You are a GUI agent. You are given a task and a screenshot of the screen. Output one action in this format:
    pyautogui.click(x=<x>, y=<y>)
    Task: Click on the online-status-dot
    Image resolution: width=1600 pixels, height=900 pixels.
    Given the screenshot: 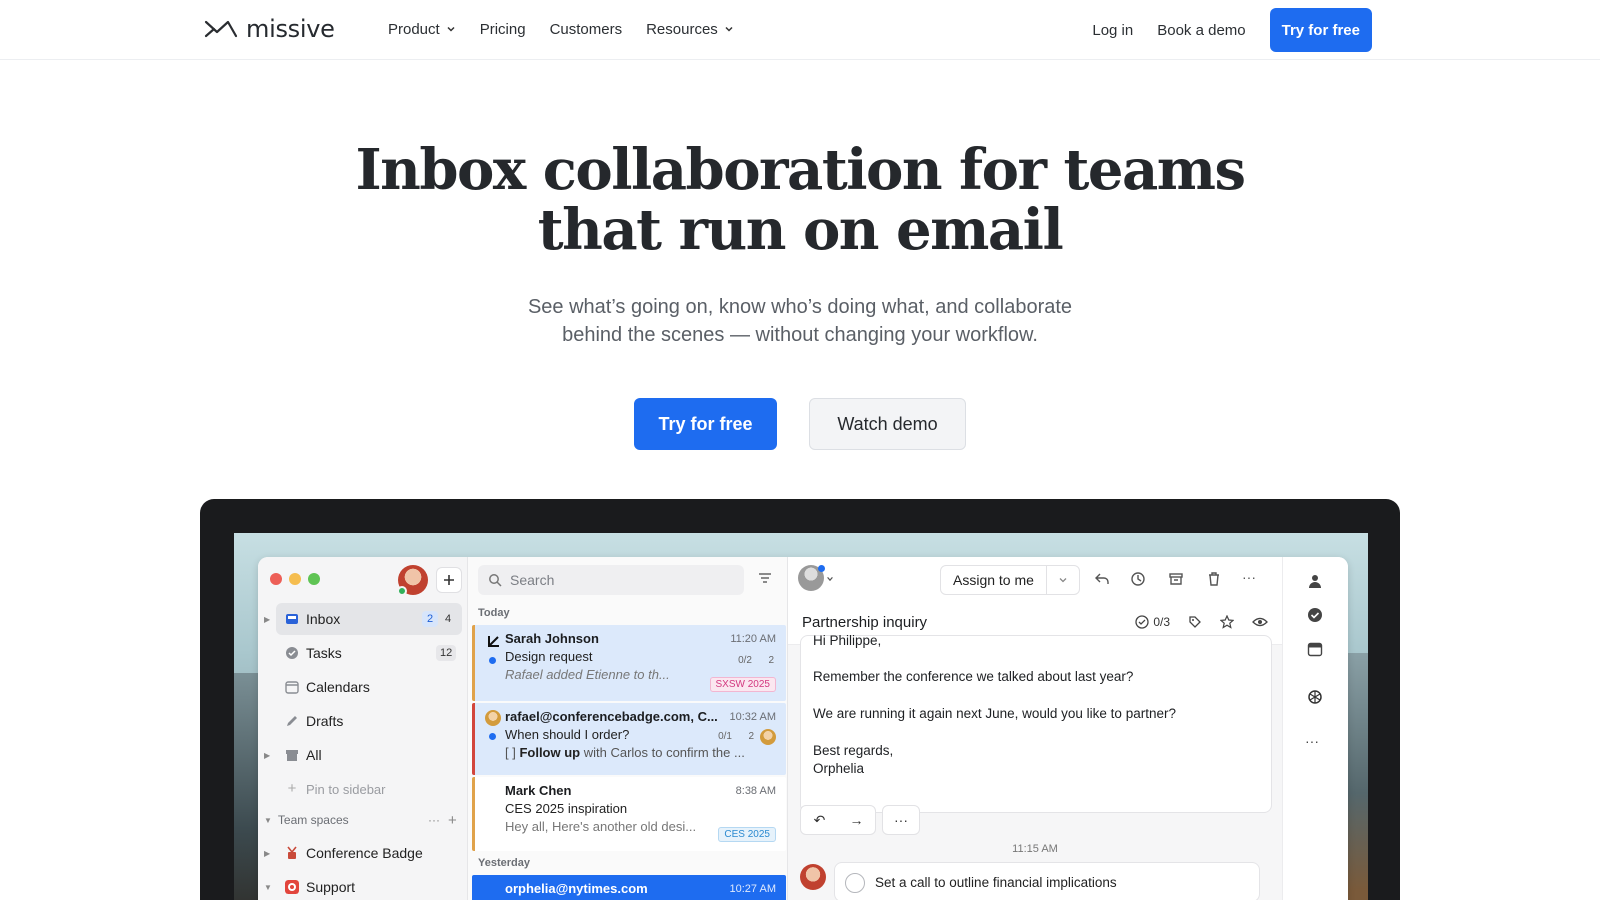 What is the action you would take?
    pyautogui.click(x=402, y=591)
    